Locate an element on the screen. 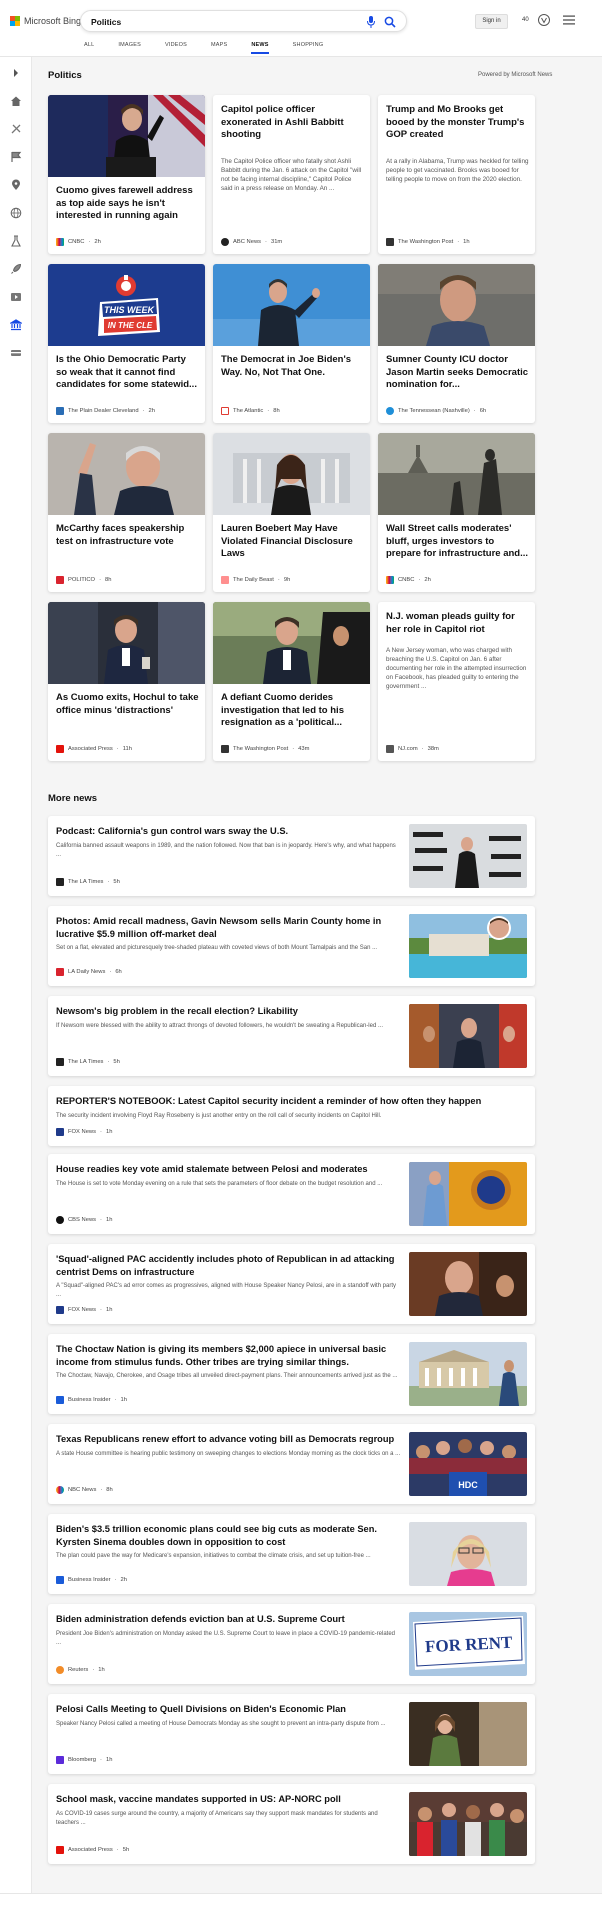  hamburger-menu-icon is located at coordinates (569, 20).